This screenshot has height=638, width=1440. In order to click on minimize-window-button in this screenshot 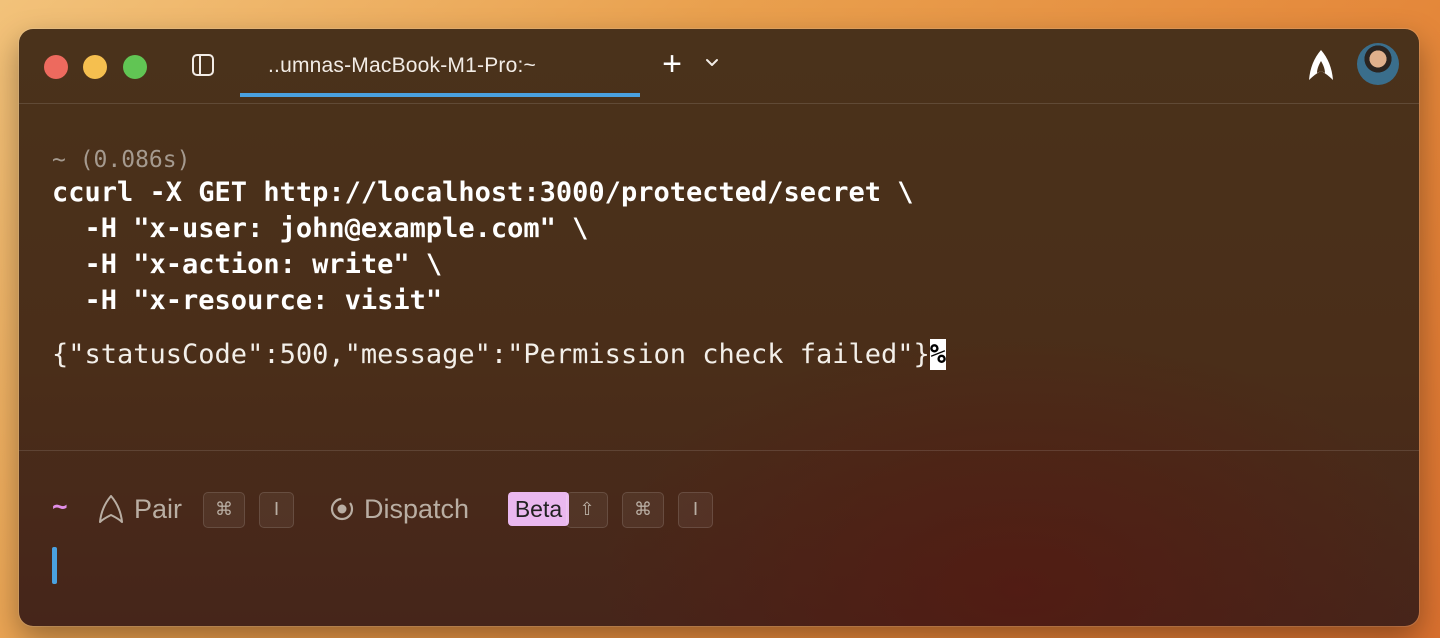, I will do `click(95, 67)`.